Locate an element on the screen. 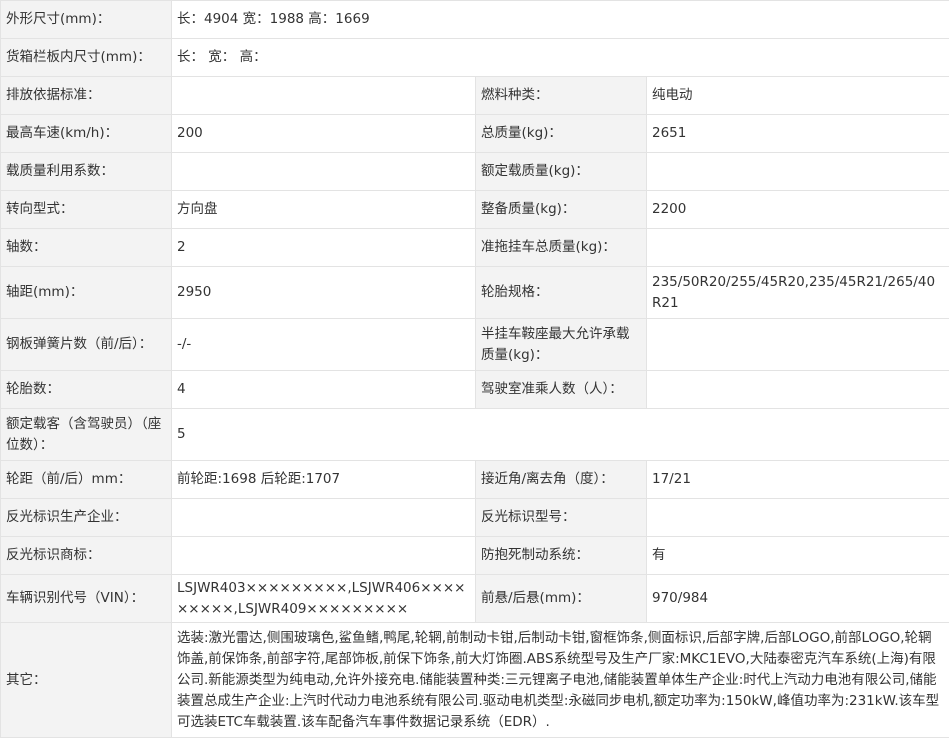  spec-value: 前轮距:1698 后轮距:1707 is located at coordinates (323, 479).